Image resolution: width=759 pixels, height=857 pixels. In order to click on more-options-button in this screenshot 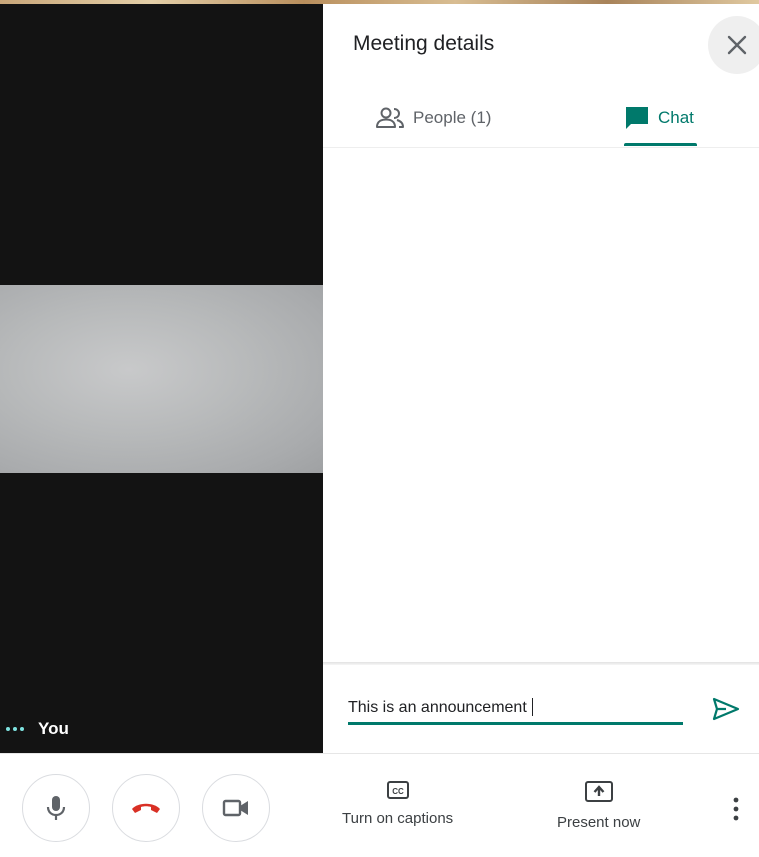, I will do `click(736, 809)`.